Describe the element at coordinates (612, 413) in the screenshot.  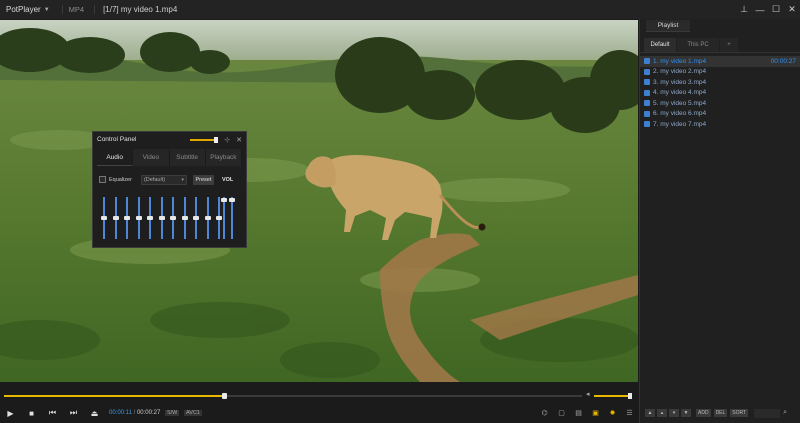
I see `settings-icon: ✹` at that location.